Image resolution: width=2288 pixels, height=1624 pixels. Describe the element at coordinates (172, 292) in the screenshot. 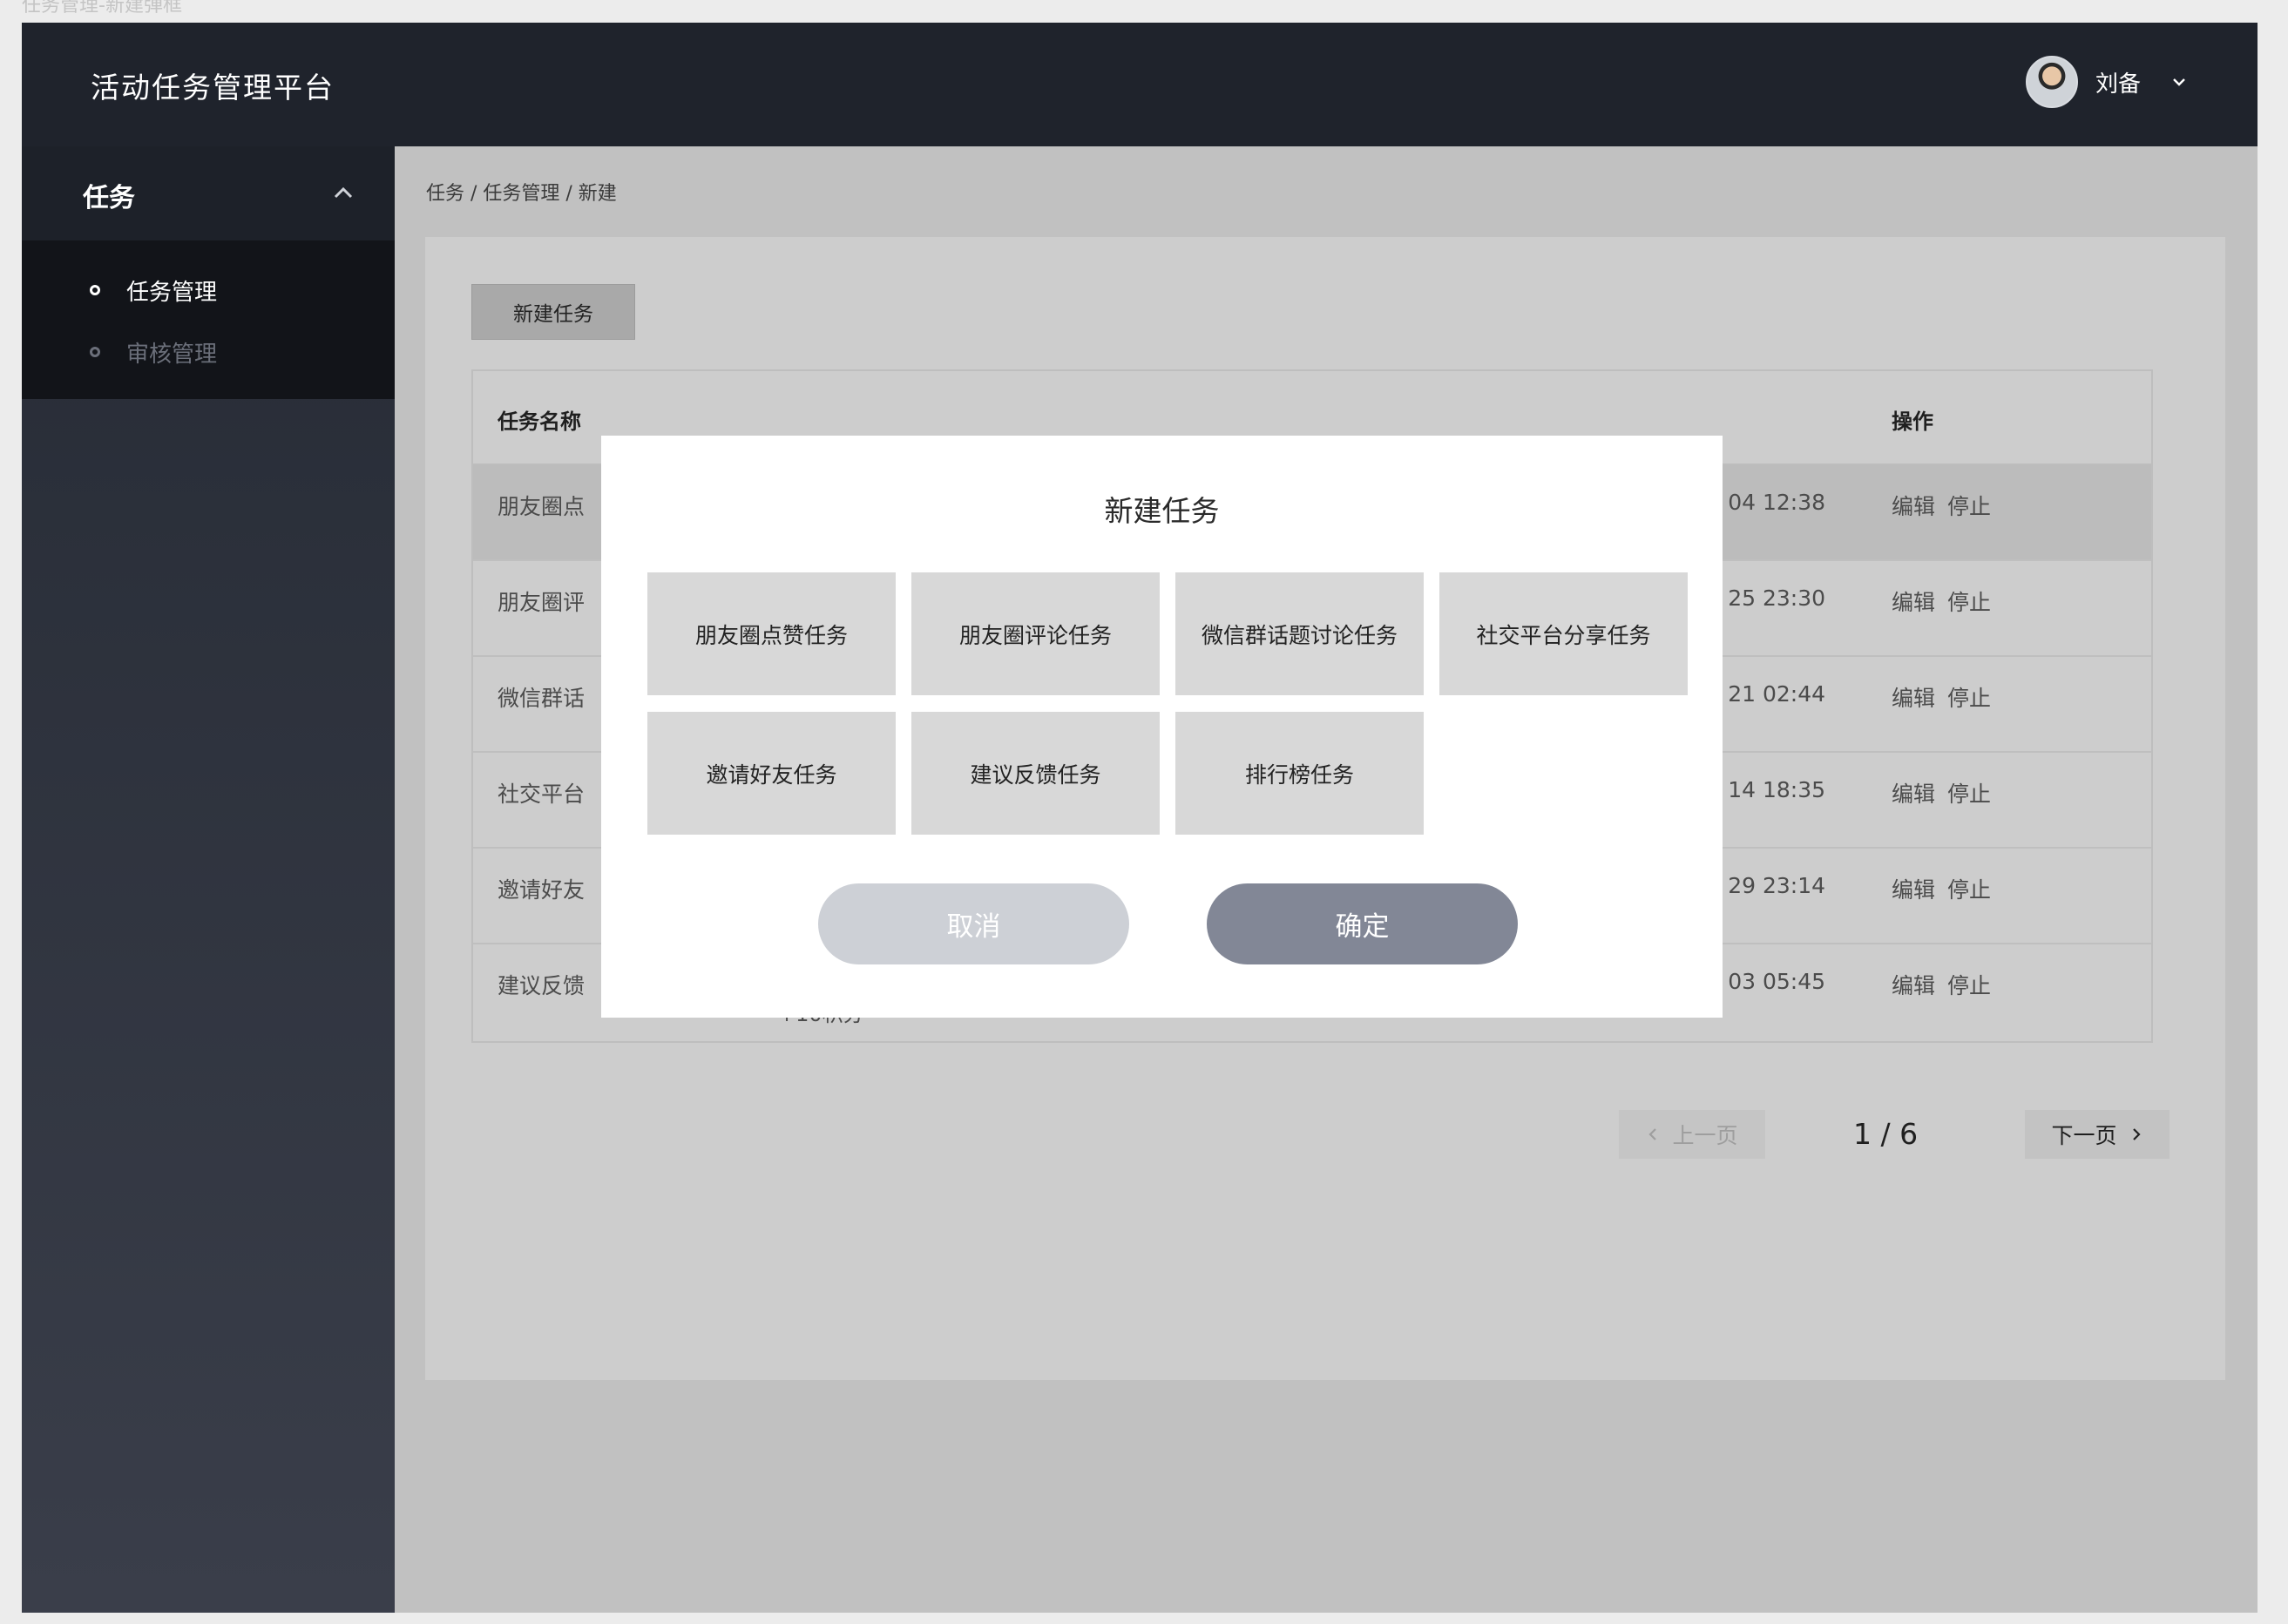

I see `sidebar-item-label: 任务管理` at that location.